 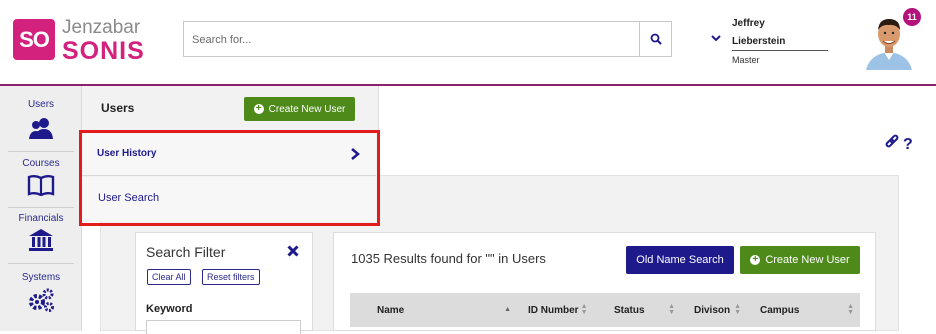 I want to click on rail-item-courses: Courses, so click(x=41, y=182).